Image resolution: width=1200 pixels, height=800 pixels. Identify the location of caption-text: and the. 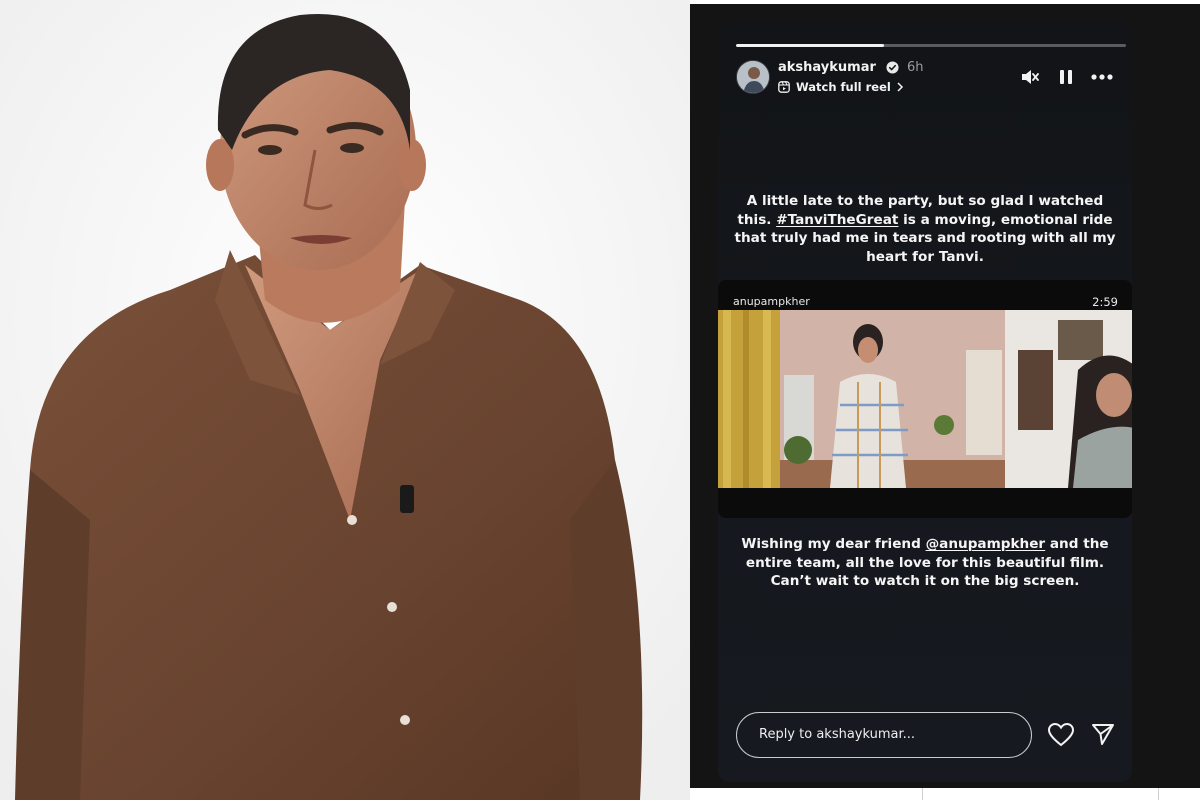
(1077, 544).